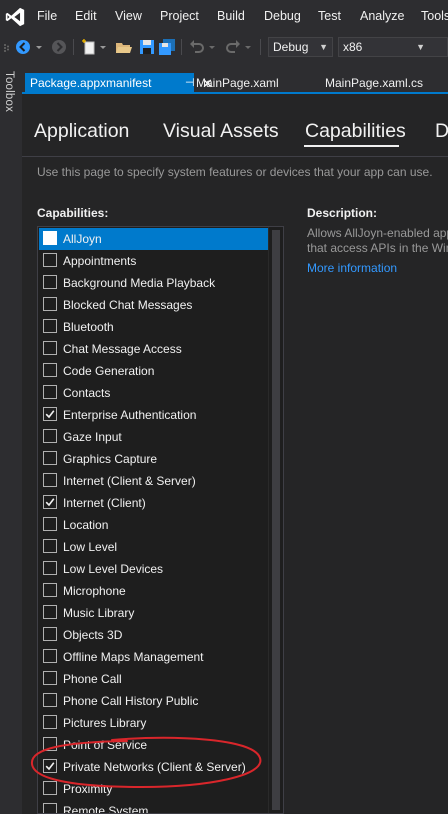  Describe the element at coordinates (153, 789) in the screenshot. I see `capability-row-proximity: Proximity` at that location.